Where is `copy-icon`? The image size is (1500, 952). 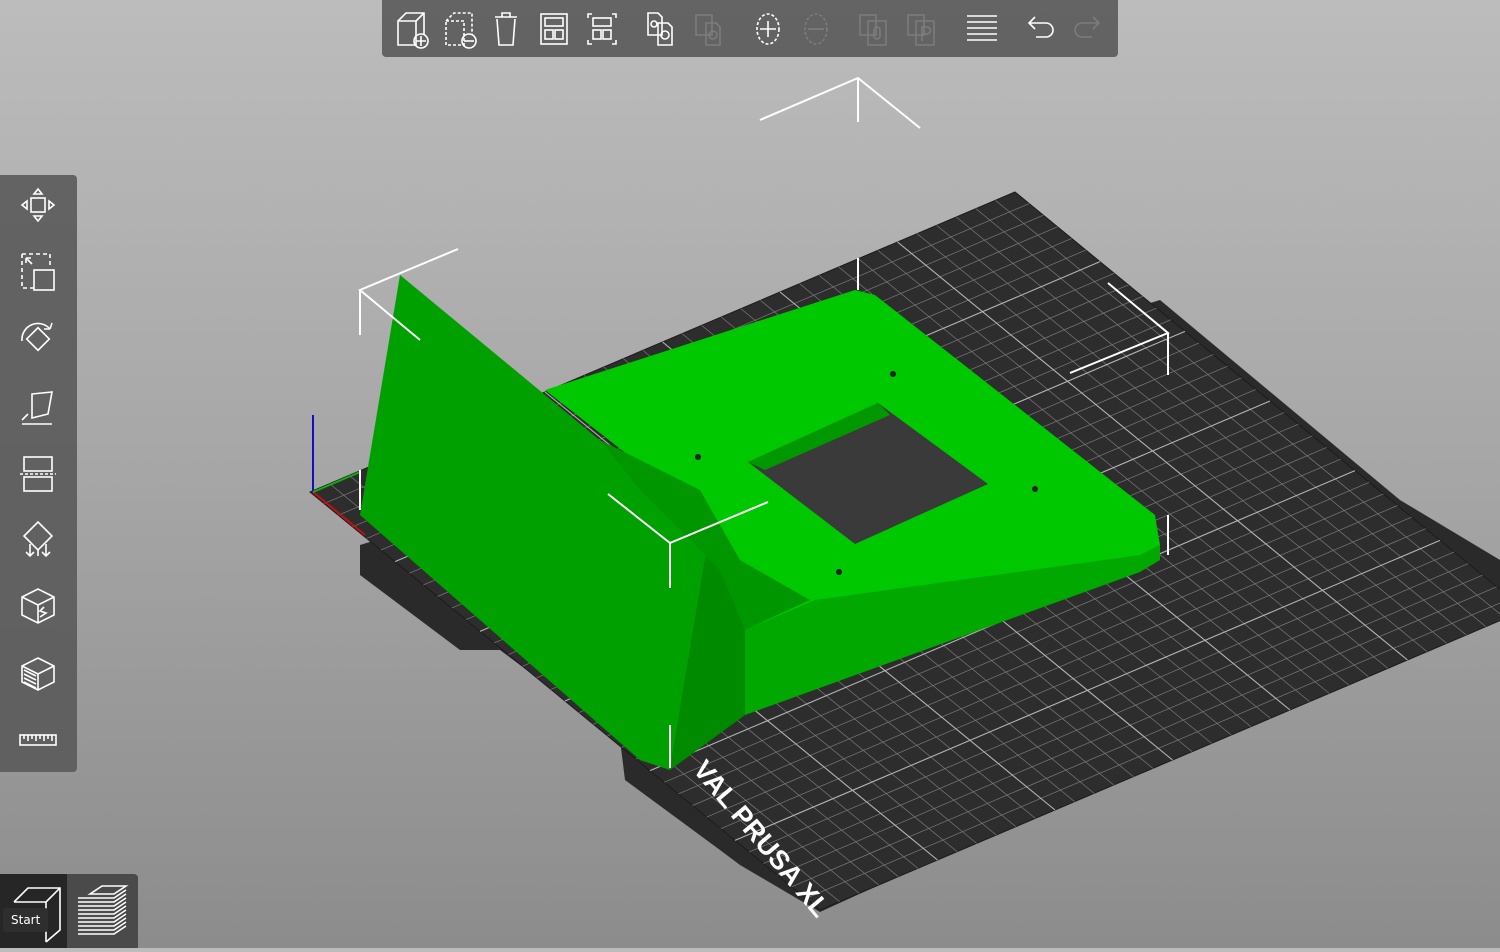
copy-icon is located at coordinates (660, 29).